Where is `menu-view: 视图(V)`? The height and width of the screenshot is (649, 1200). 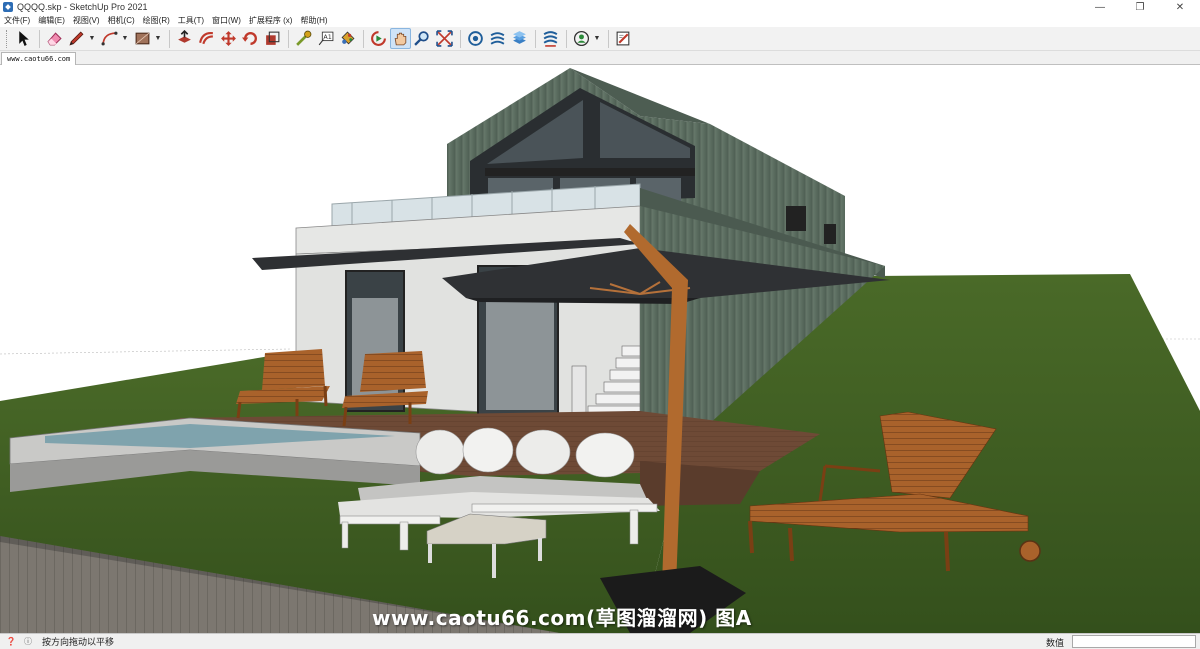 menu-view: 视图(V) is located at coordinates (86, 20).